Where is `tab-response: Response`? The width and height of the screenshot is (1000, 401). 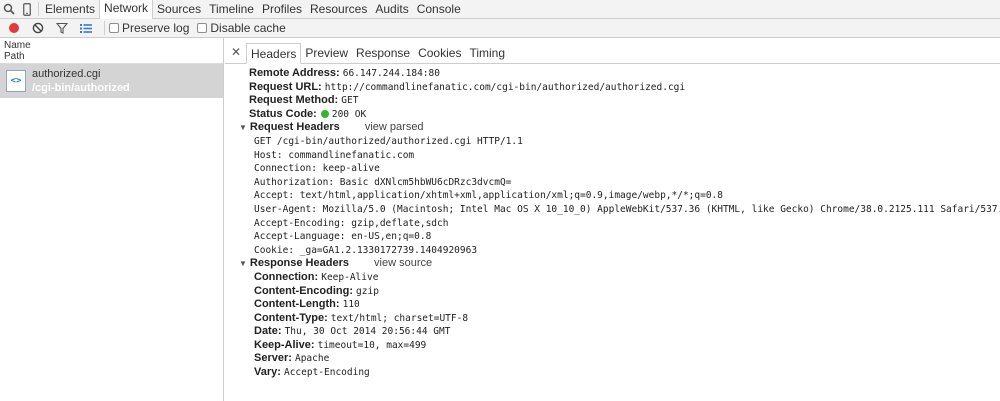 tab-response: Response is located at coordinates (383, 53).